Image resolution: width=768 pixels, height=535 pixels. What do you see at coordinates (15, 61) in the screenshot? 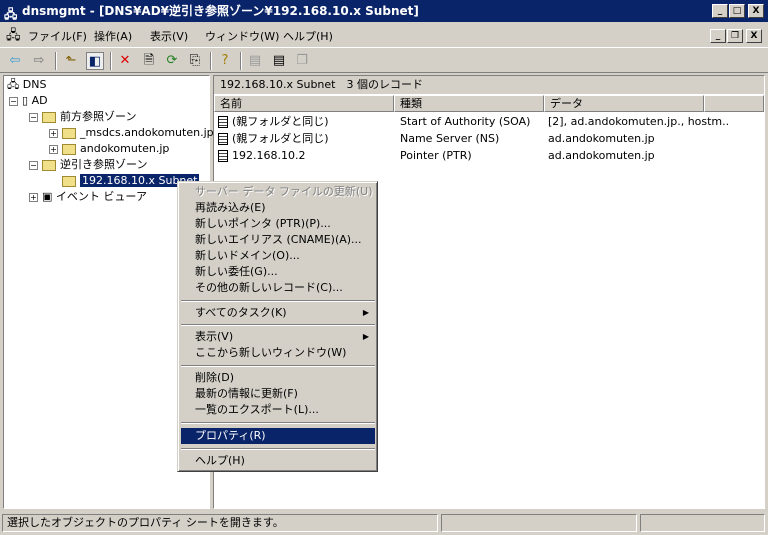
I see `back-icon: ⇦` at bounding box center [15, 61].